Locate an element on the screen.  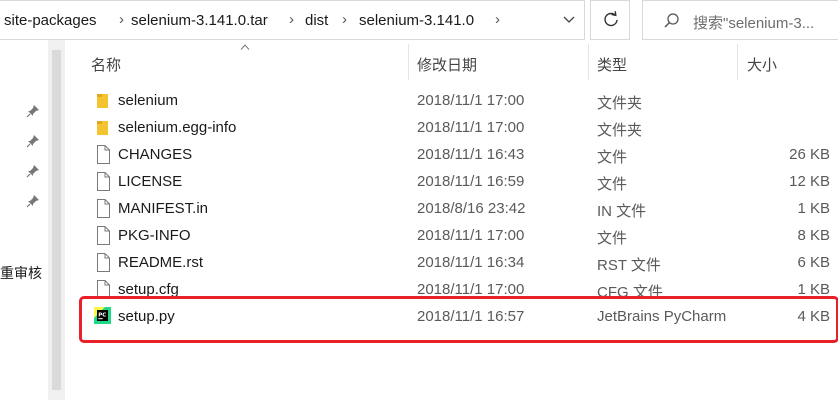
file-name: LICENSE is located at coordinates (150, 181).